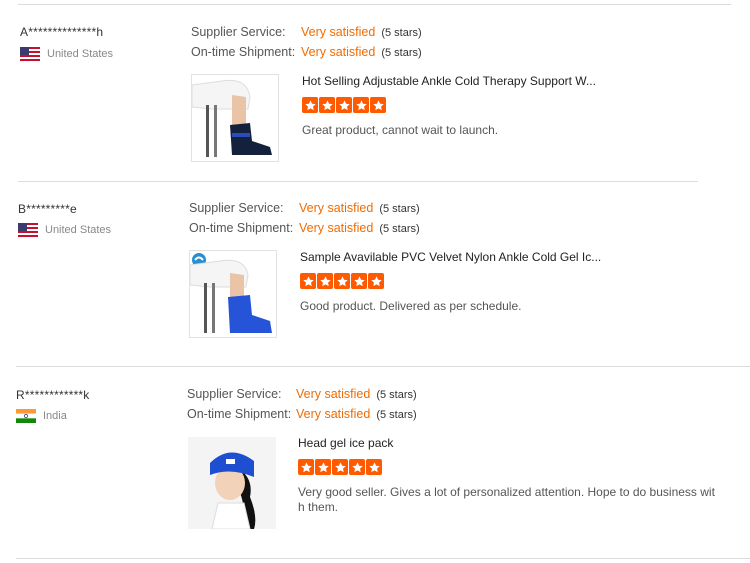  Describe the element at coordinates (53, 395) in the screenshot. I see `reviewer-name: R************k` at that location.